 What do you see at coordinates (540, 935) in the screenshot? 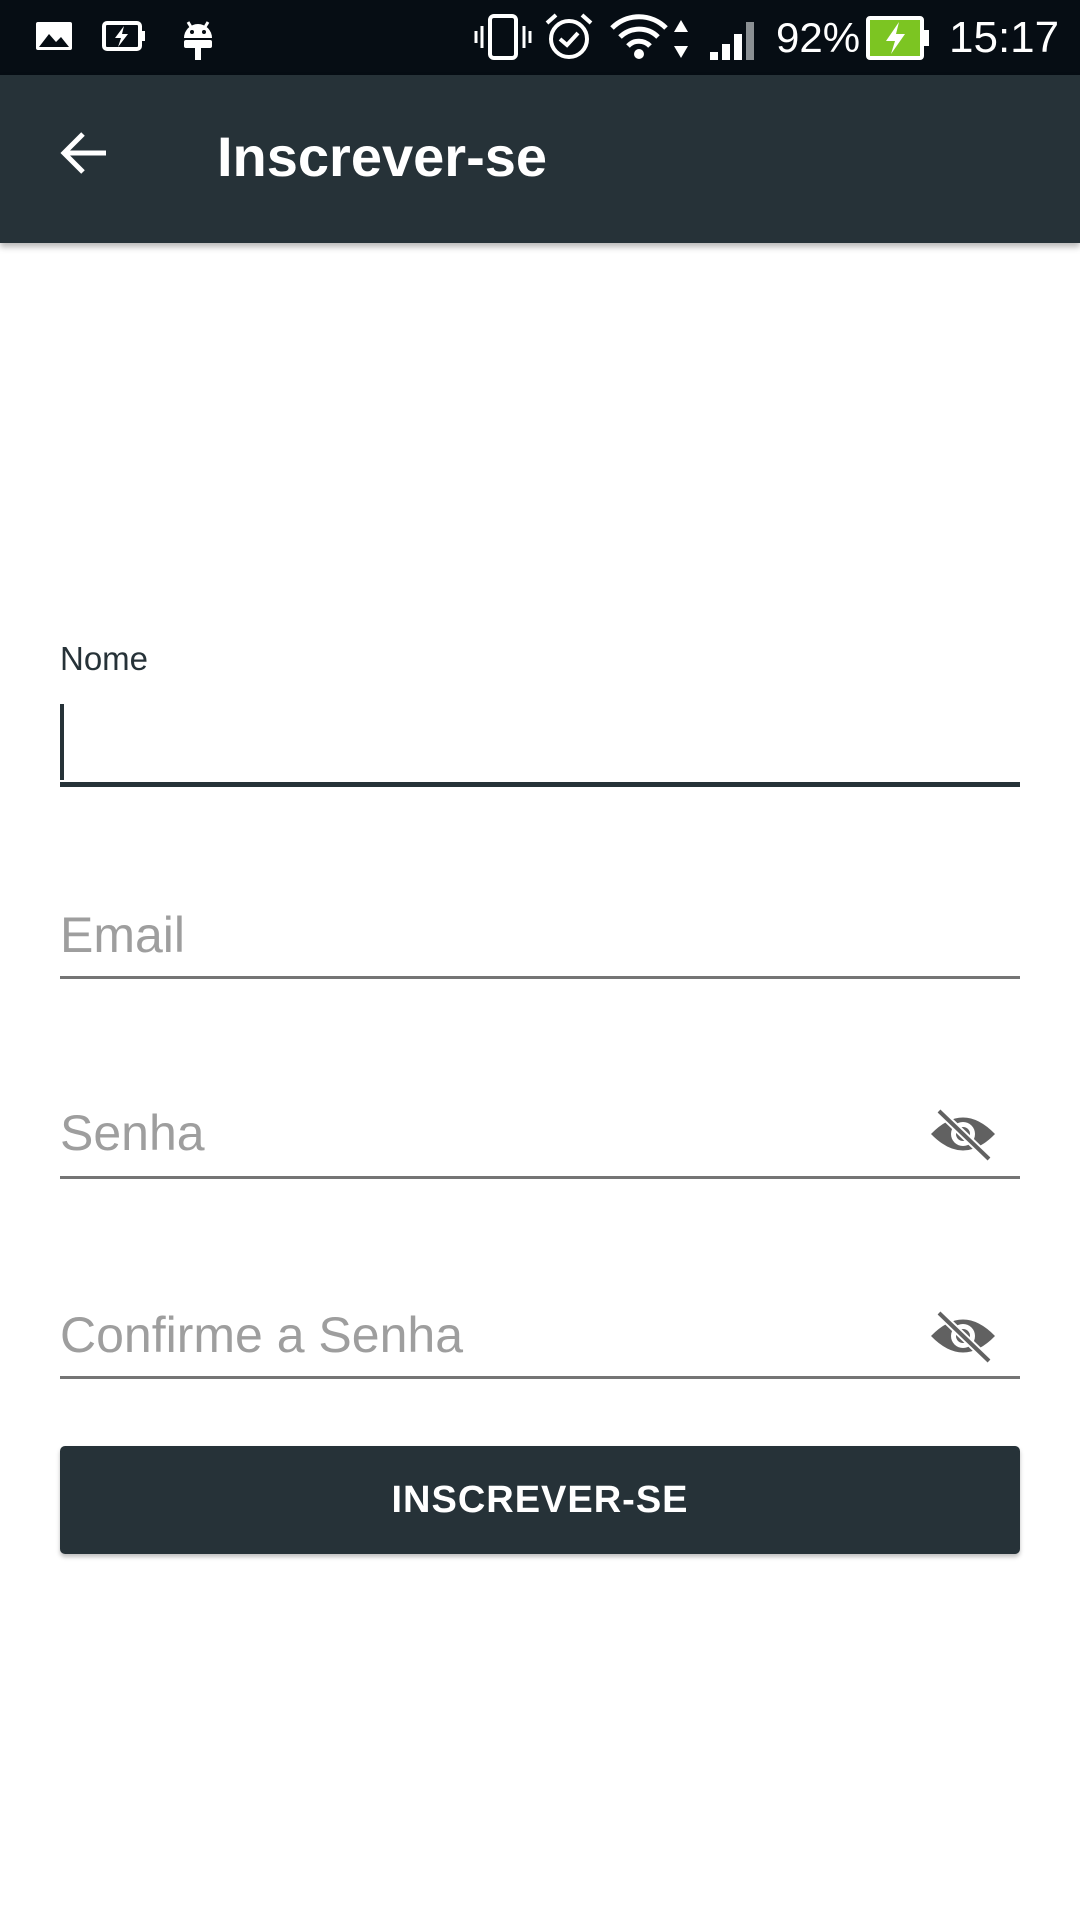
I see `email-input` at bounding box center [540, 935].